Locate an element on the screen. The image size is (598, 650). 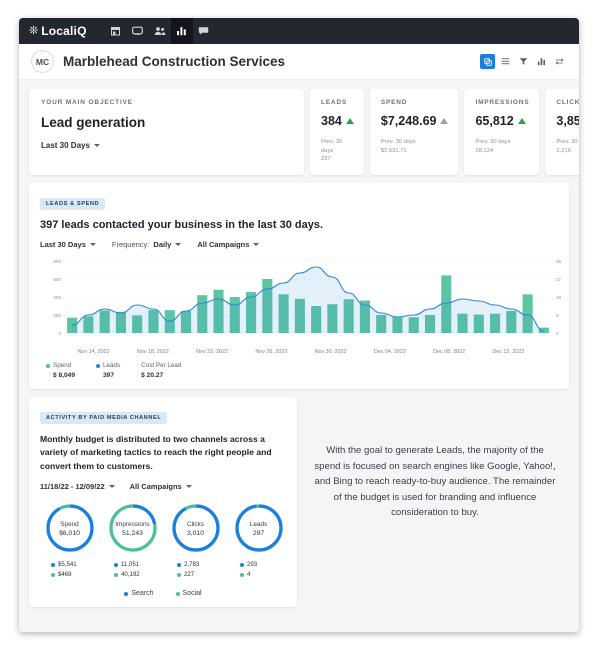
breakdown-column-clicks: 2,783 227 is located at coordinates (195, 571).